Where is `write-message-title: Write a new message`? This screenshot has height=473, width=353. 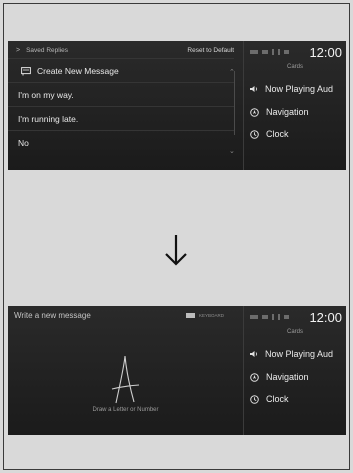 write-message-title: Write a new message is located at coordinates (52, 315).